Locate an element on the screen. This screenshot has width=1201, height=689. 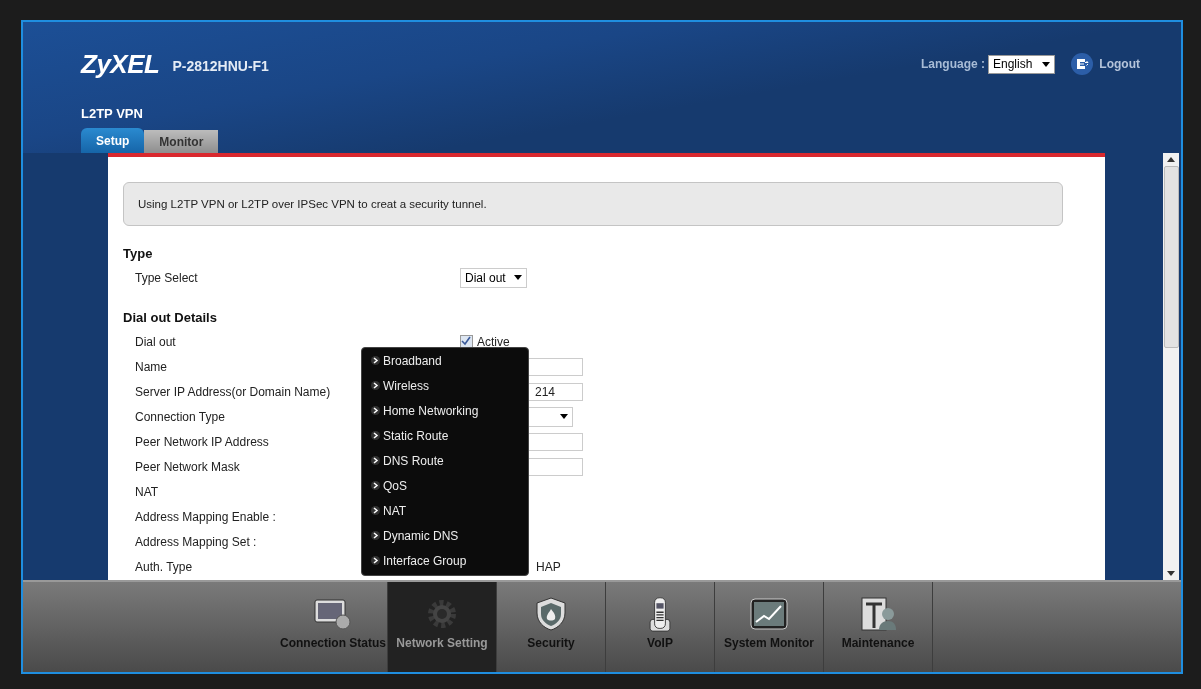
field-label: Name is located at coordinates (151, 366).